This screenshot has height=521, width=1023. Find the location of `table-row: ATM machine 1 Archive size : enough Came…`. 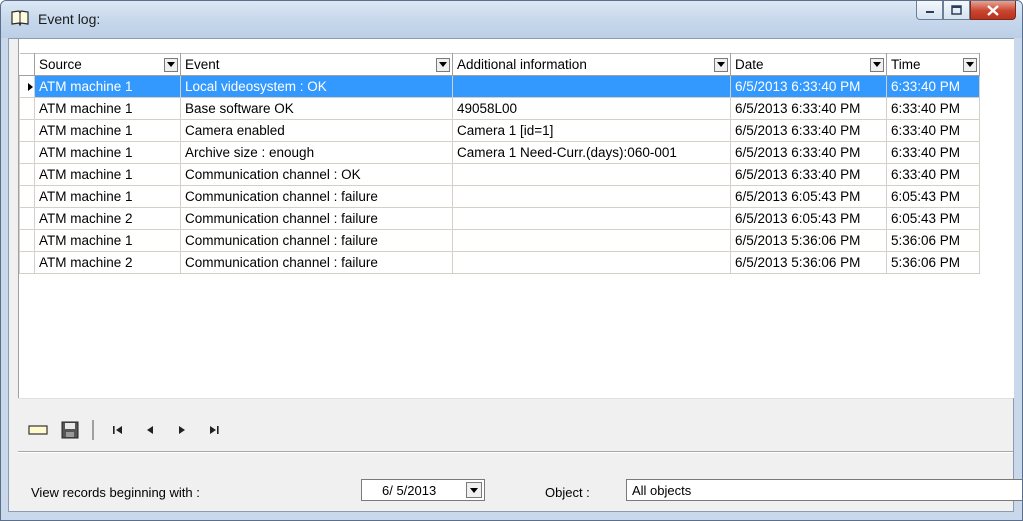

table-row: ATM machine 1 Archive size : enough Came… is located at coordinates (499, 152).